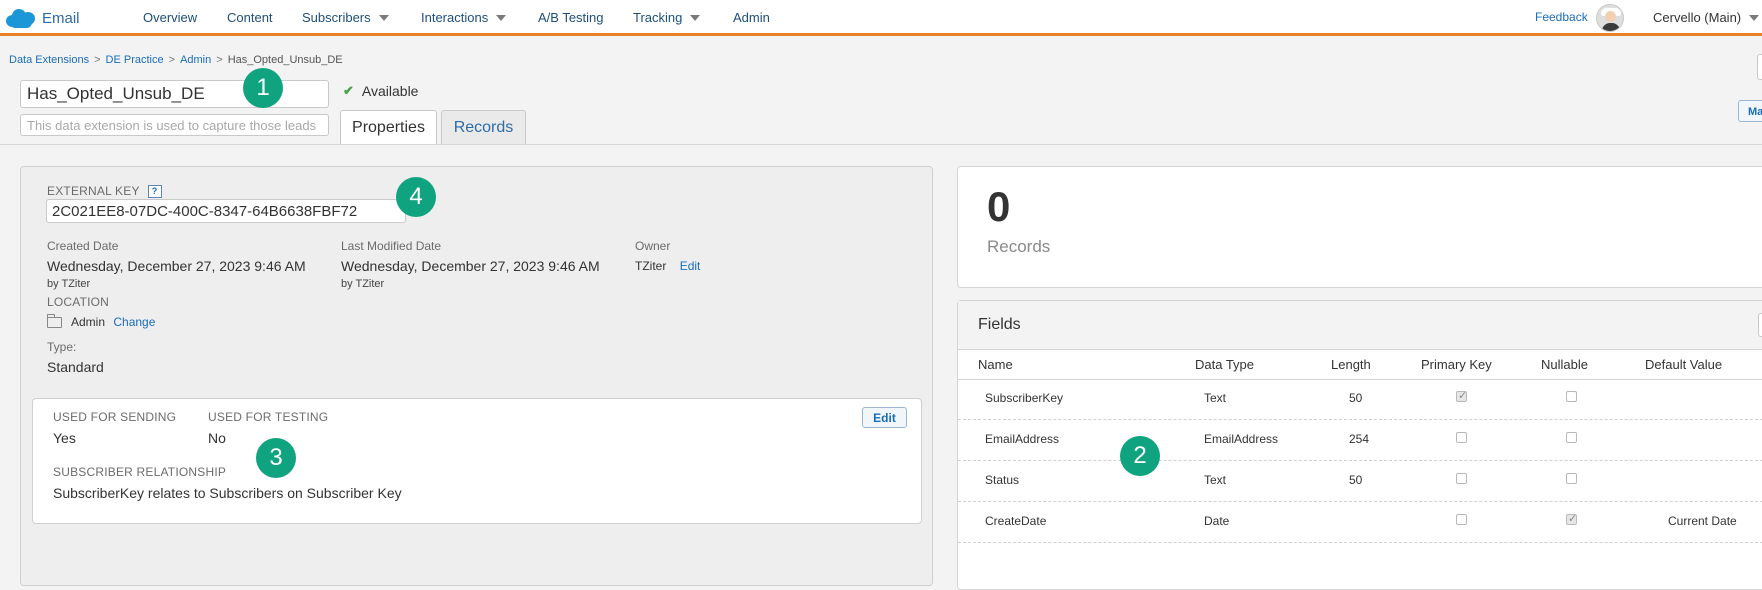 This screenshot has width=1762, height=590. Describe the element at coordinates (1022, 439) in the screenshot. I see `table-row-name: EmailAddress` at that location.